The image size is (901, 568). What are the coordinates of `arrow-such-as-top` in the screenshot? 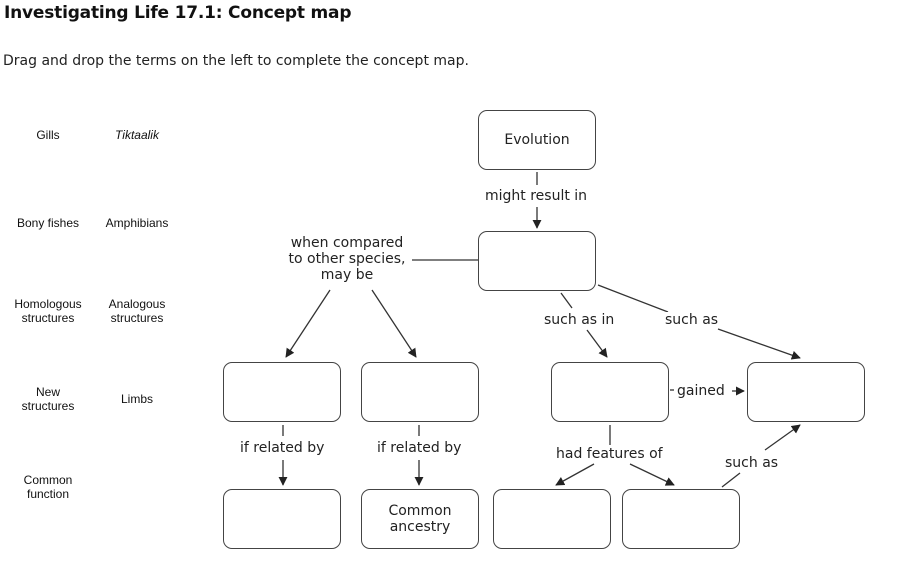 It's located at (759, 344).